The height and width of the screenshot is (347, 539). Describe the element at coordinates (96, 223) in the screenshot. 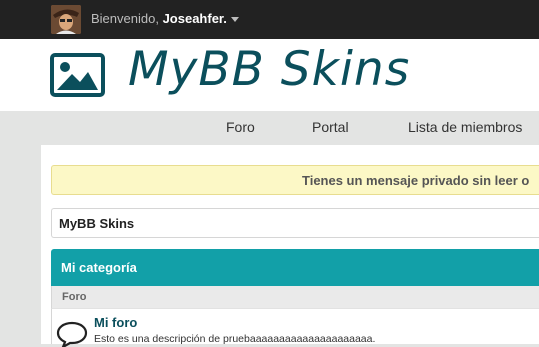

I see `breadcrumb-item: MyBB Skins` at that location.